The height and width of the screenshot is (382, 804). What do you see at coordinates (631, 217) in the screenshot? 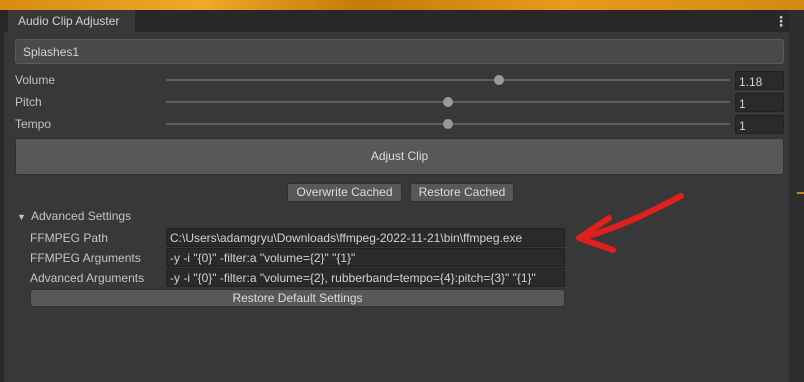
I see `arrow-shaft` at bounding box center [631, 217].